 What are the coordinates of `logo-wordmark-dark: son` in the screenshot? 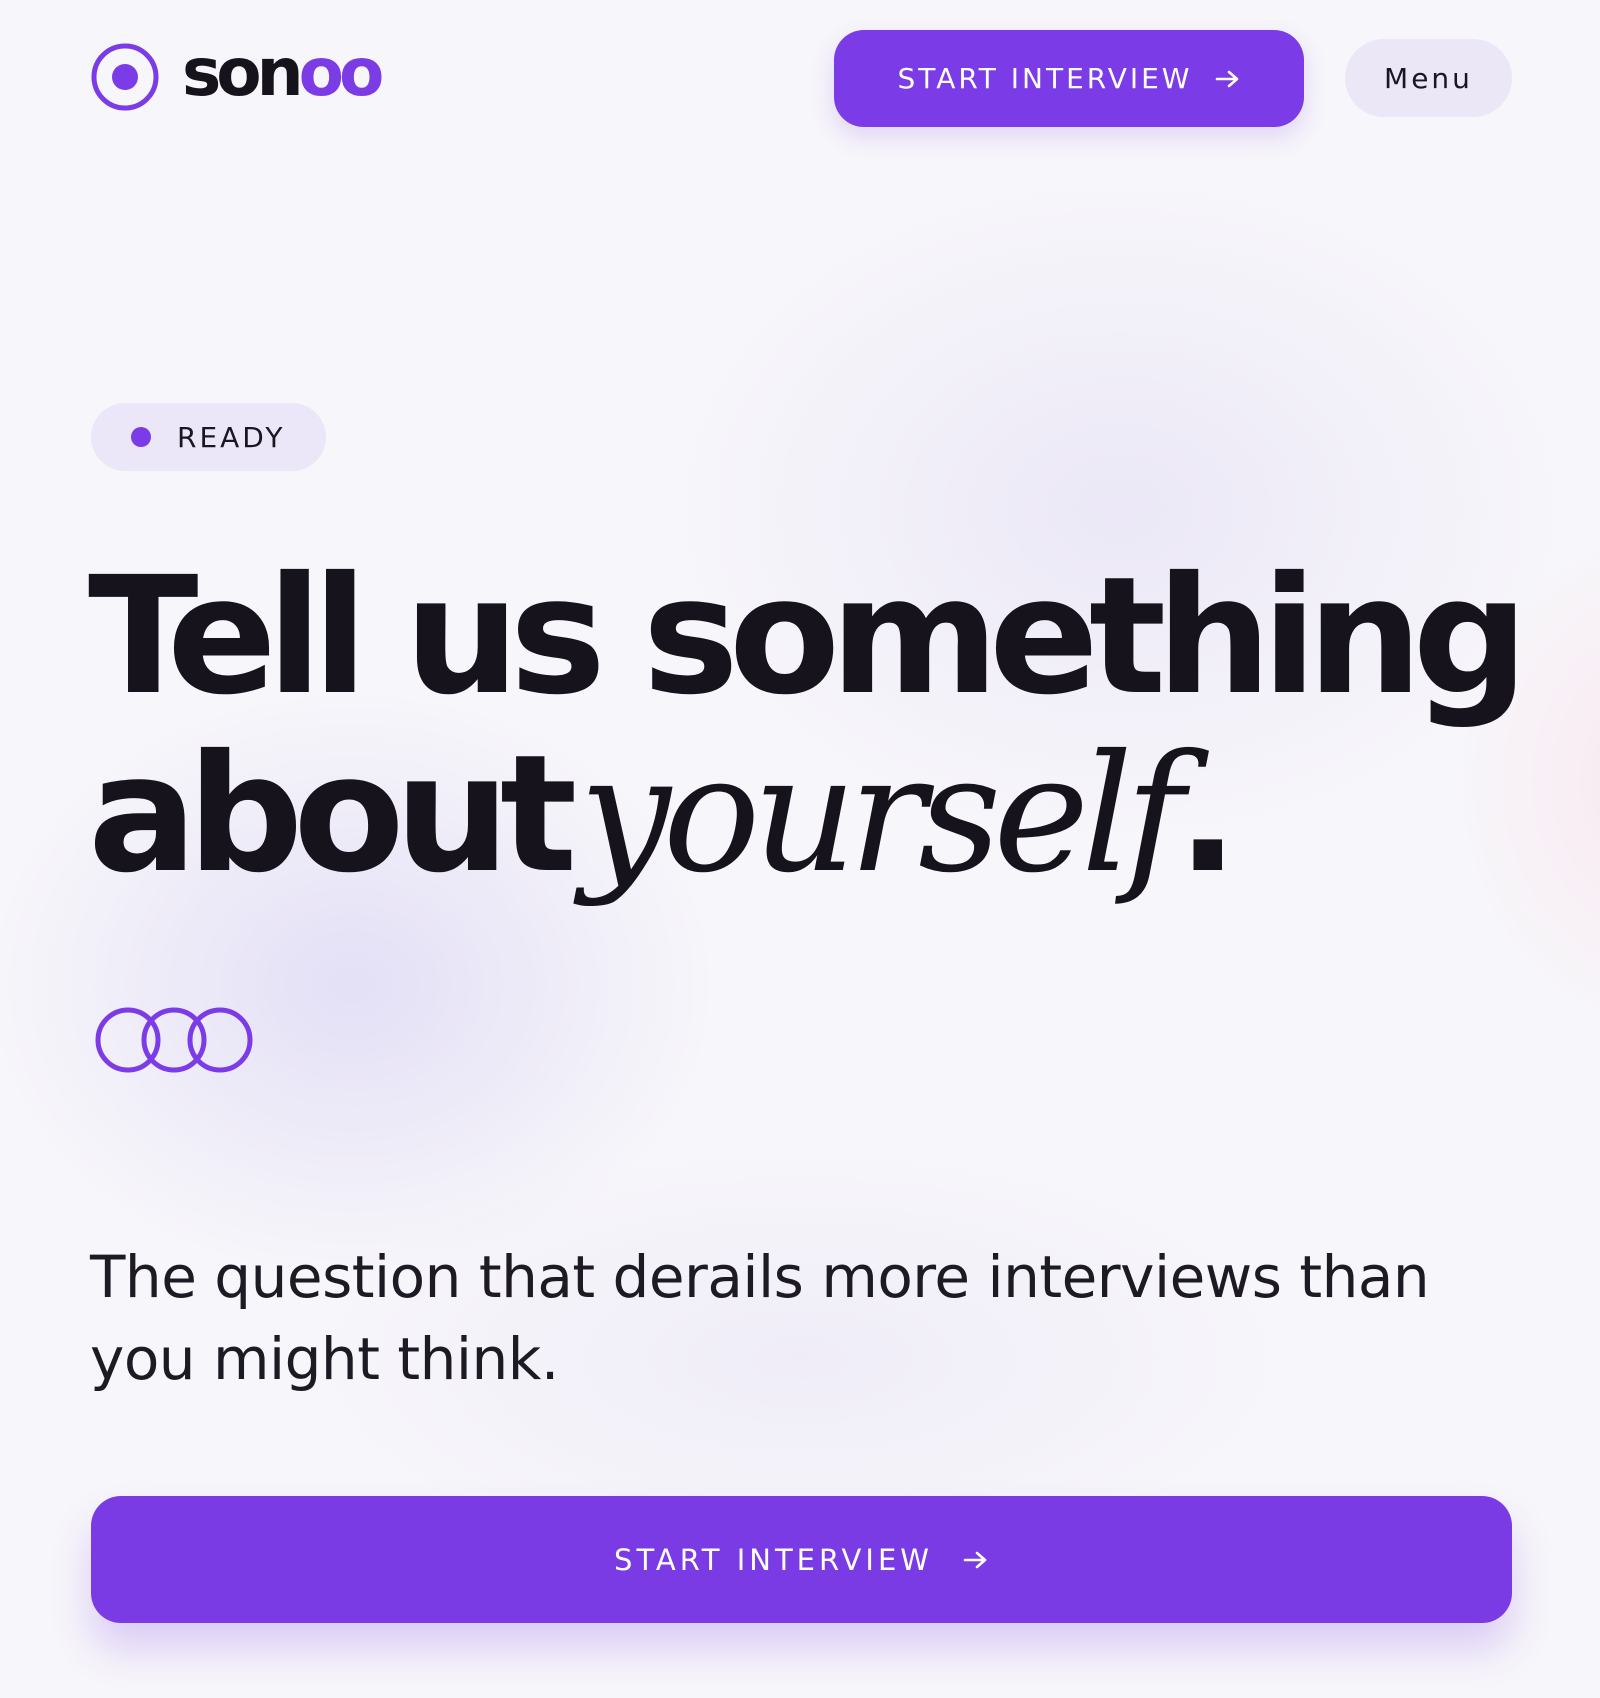 It's located at (243, 72).